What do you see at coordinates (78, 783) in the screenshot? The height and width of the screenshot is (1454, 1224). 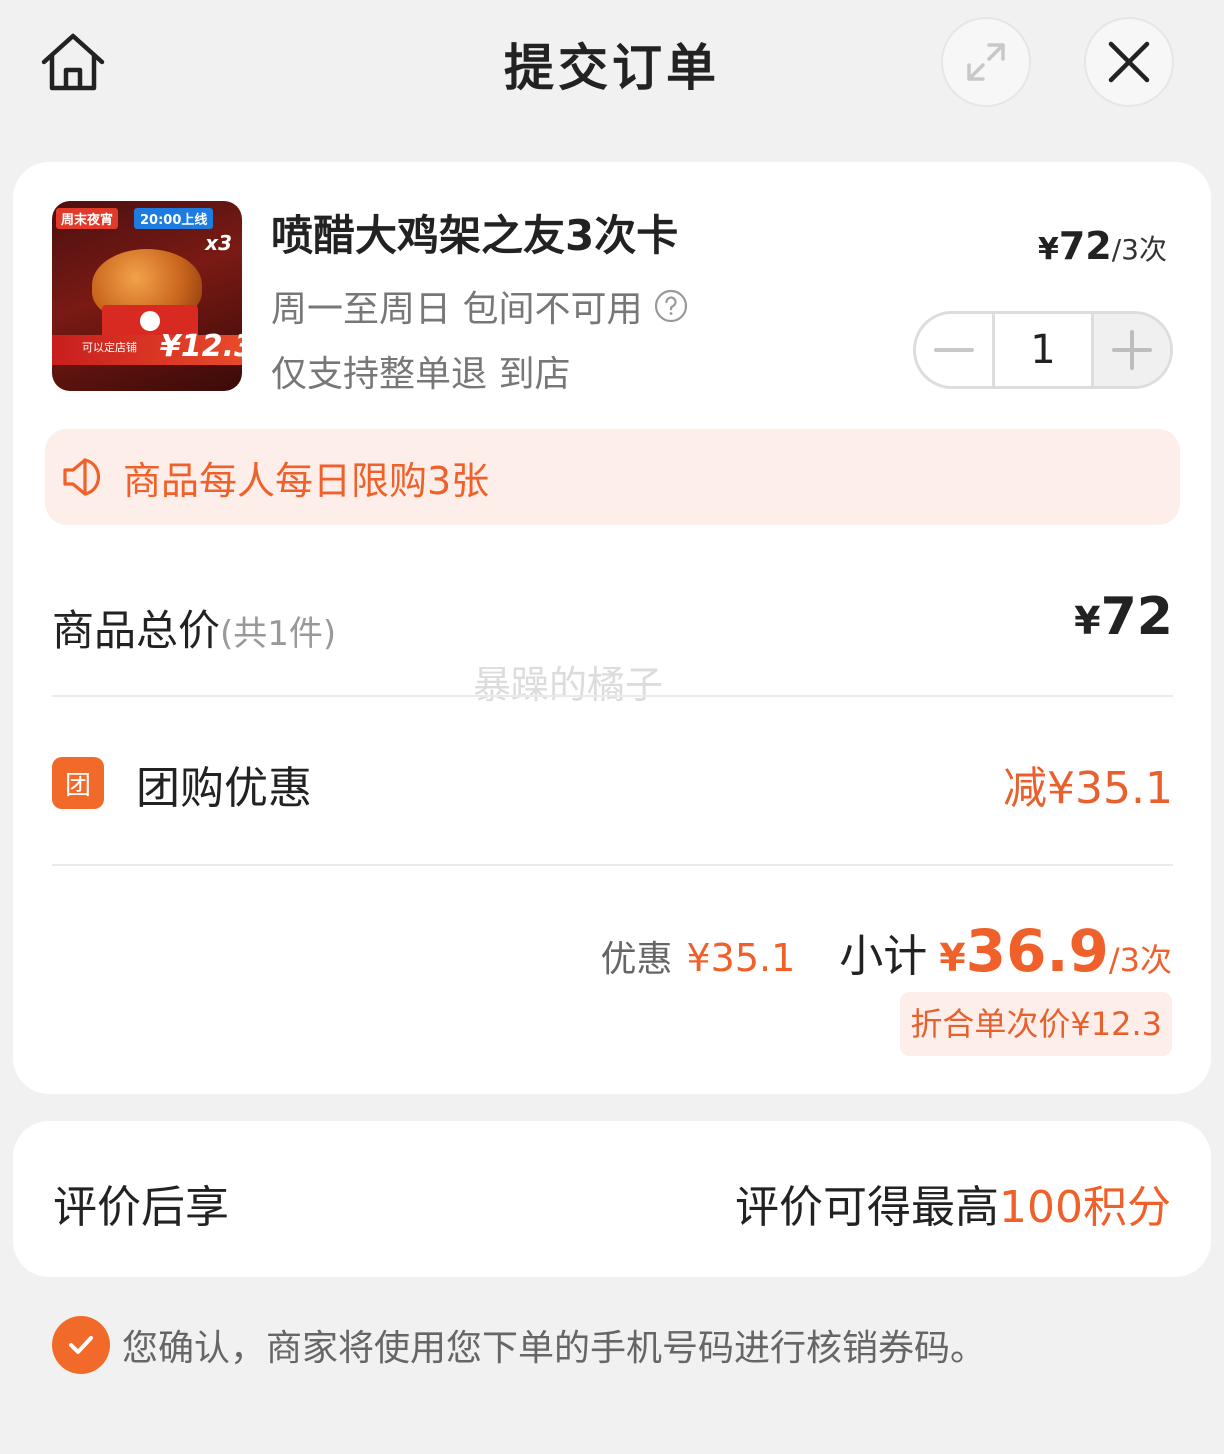 I see `group-buy-badge-icon: 团` at bounding box center [78, 783].